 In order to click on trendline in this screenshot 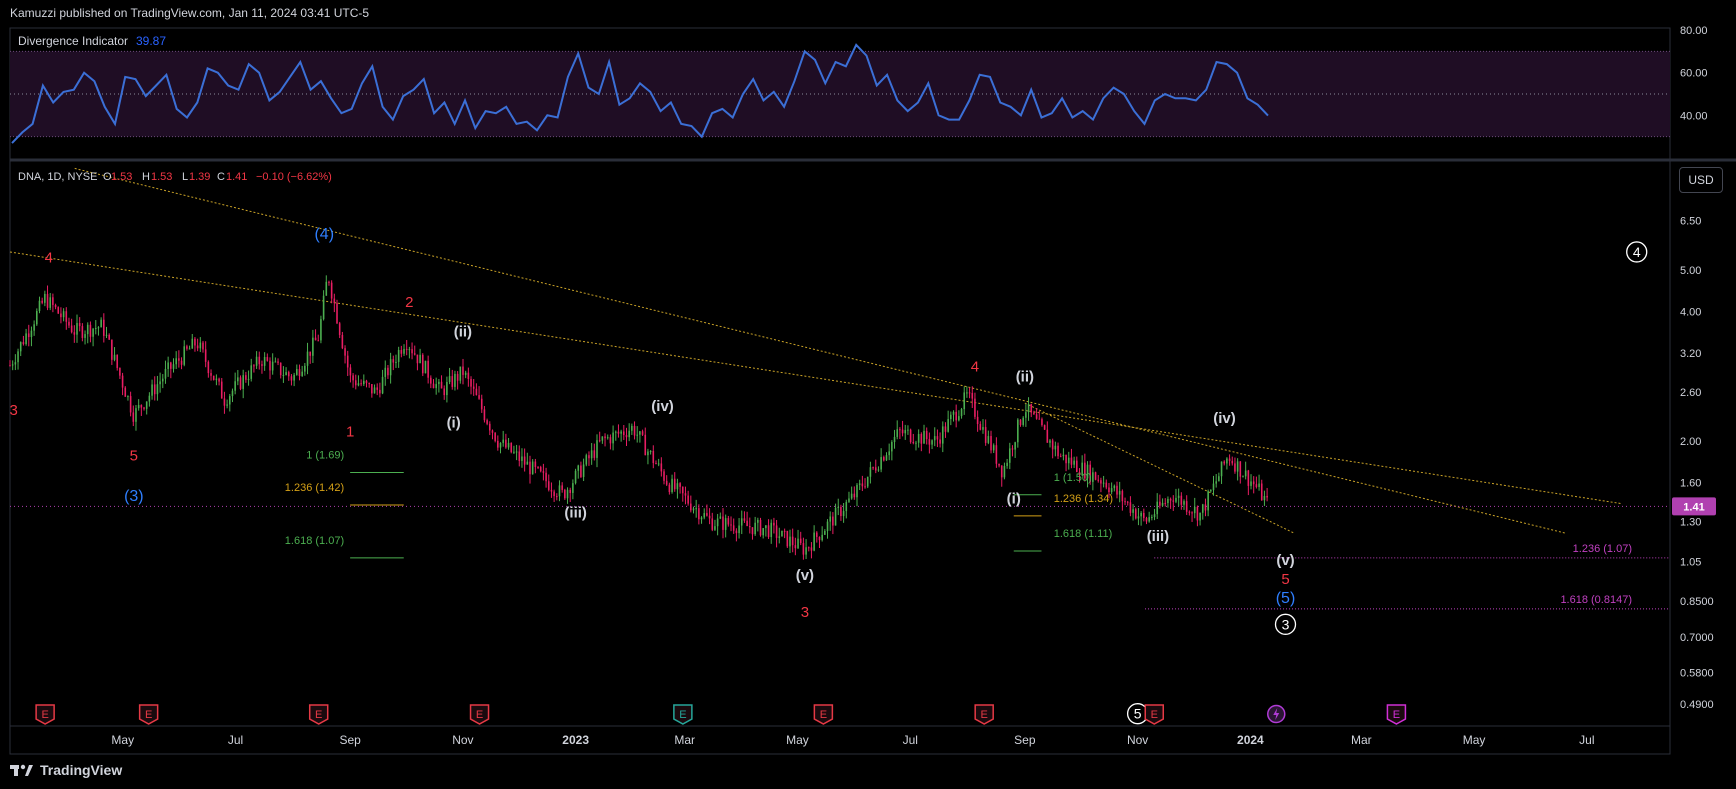, I will do `click(1159, 468)`.